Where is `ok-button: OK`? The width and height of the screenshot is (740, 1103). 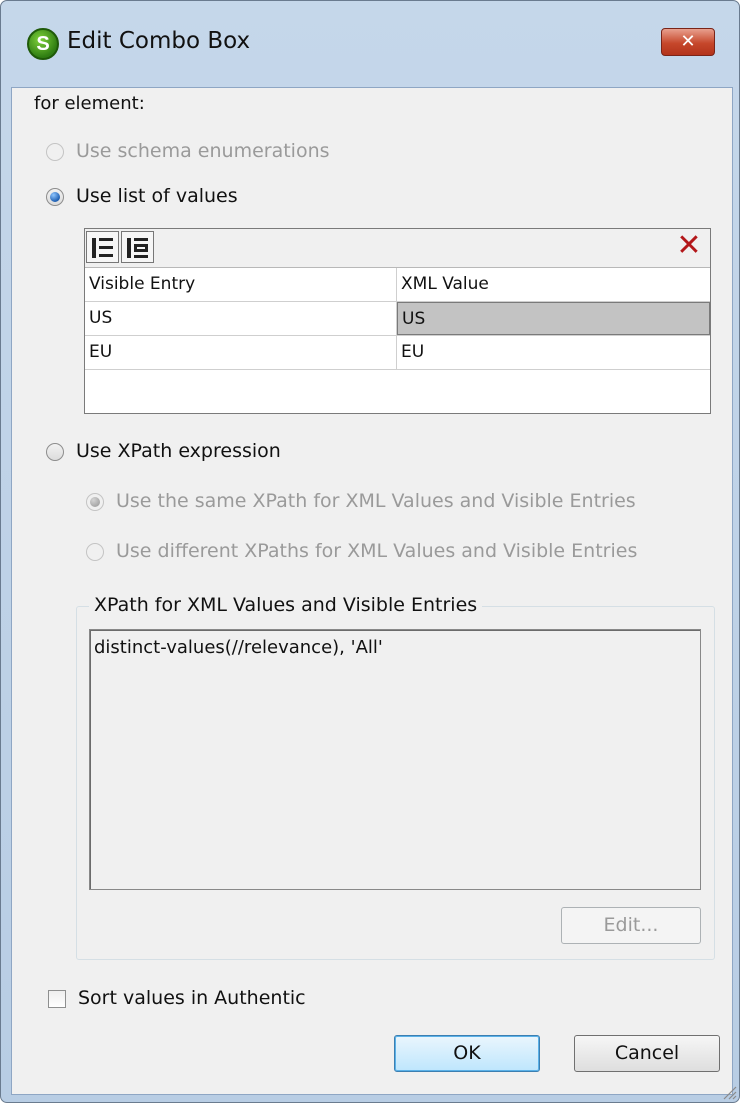 ok-button: OK is located at coordinates (467, 1053).